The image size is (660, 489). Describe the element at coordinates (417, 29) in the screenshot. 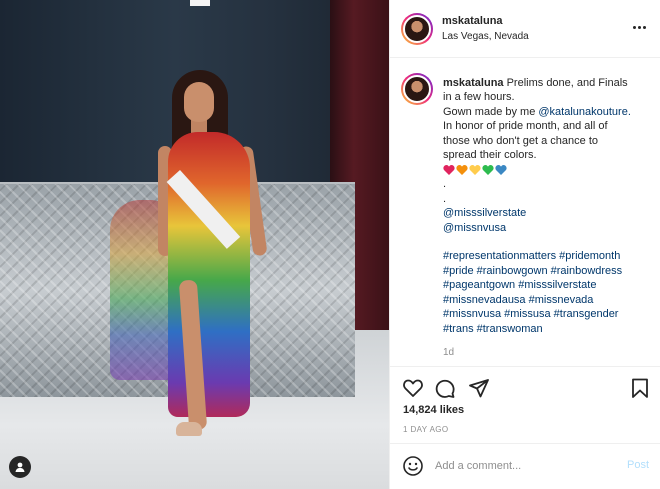

I see `avatar` at that location.